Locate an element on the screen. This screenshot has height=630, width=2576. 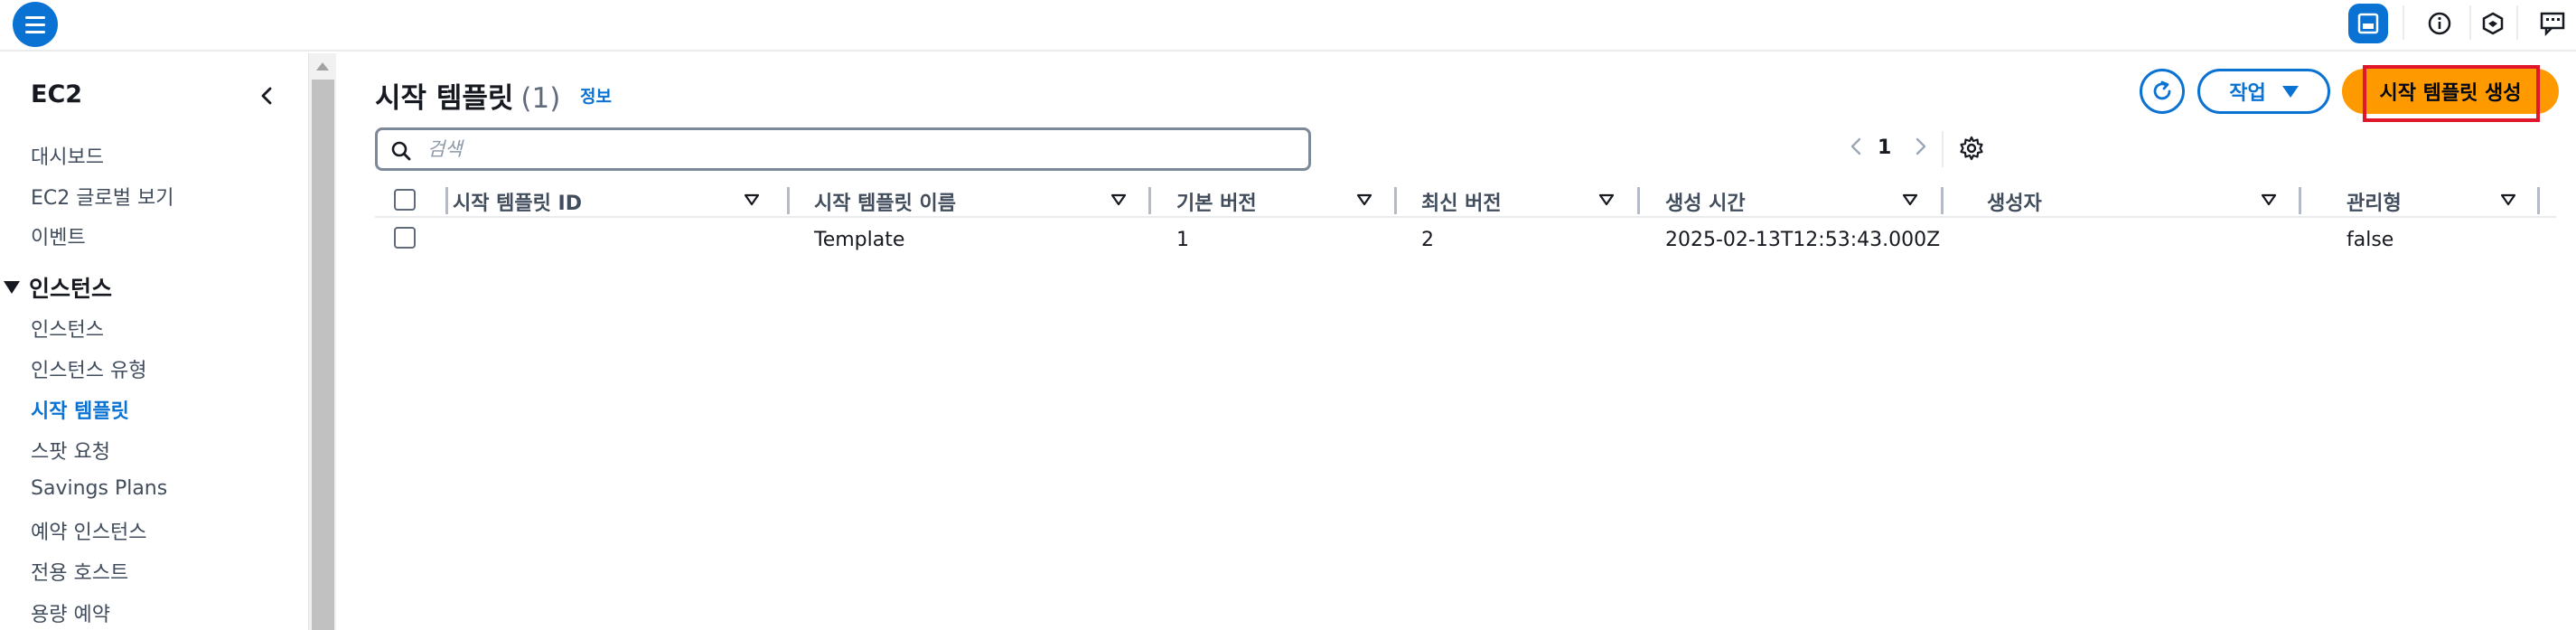
sidebar-item-savings-plans: Savings Plans is located at coordinates (99, 489).